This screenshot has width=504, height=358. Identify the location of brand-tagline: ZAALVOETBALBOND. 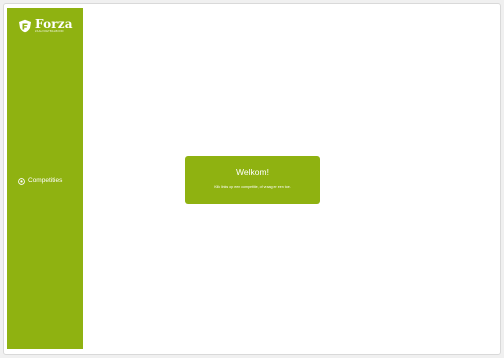
(49, 31).